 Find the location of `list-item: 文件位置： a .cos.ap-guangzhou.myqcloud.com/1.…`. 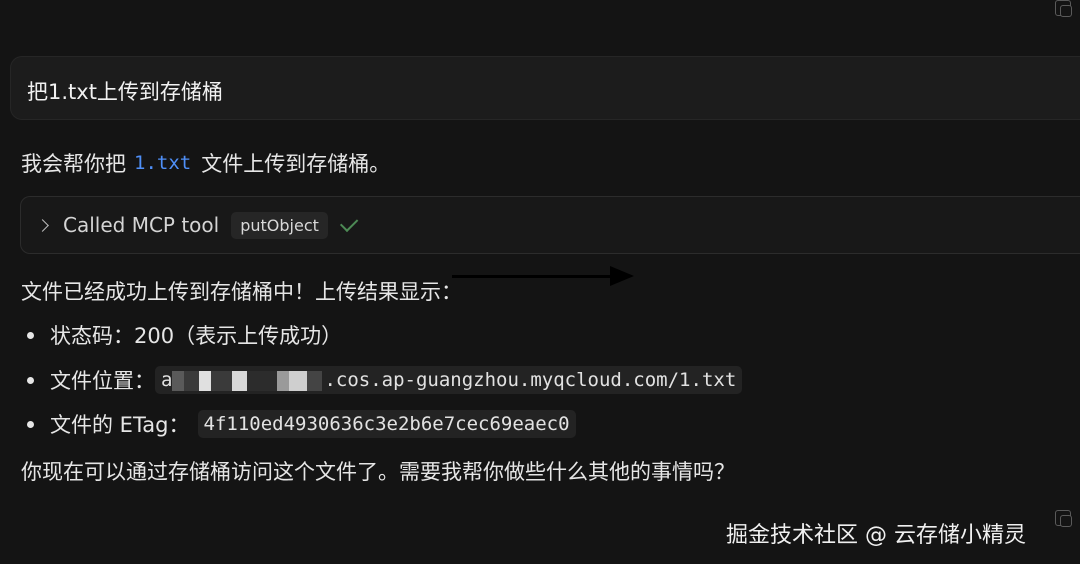

list-item: 文件位置： a .cos.ap-guangzhou.myqcloud.com/1.… is located at coordinates (385, 380).